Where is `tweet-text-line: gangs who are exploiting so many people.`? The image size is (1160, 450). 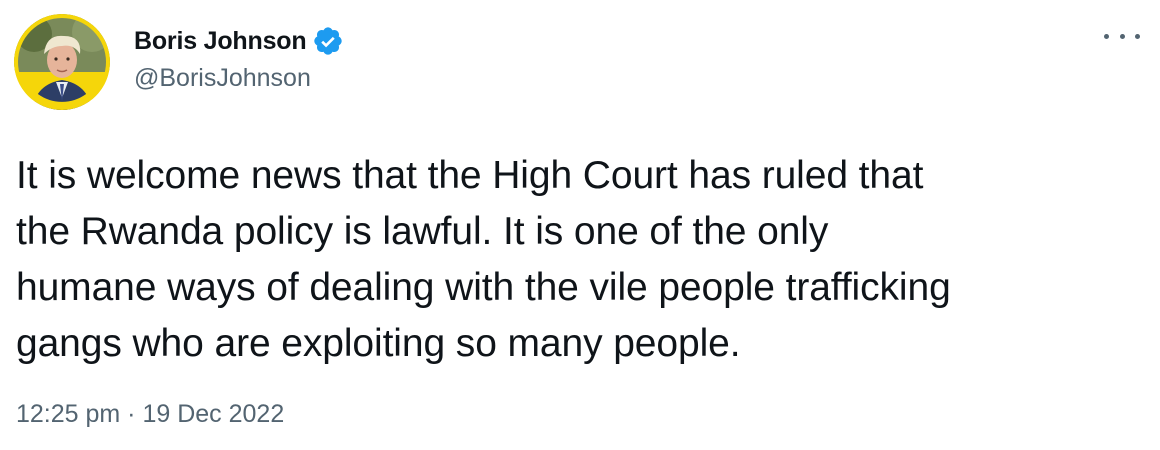 tweet-text-line: gangs who are exploiting so many people. is located at coordinates (378, 343).